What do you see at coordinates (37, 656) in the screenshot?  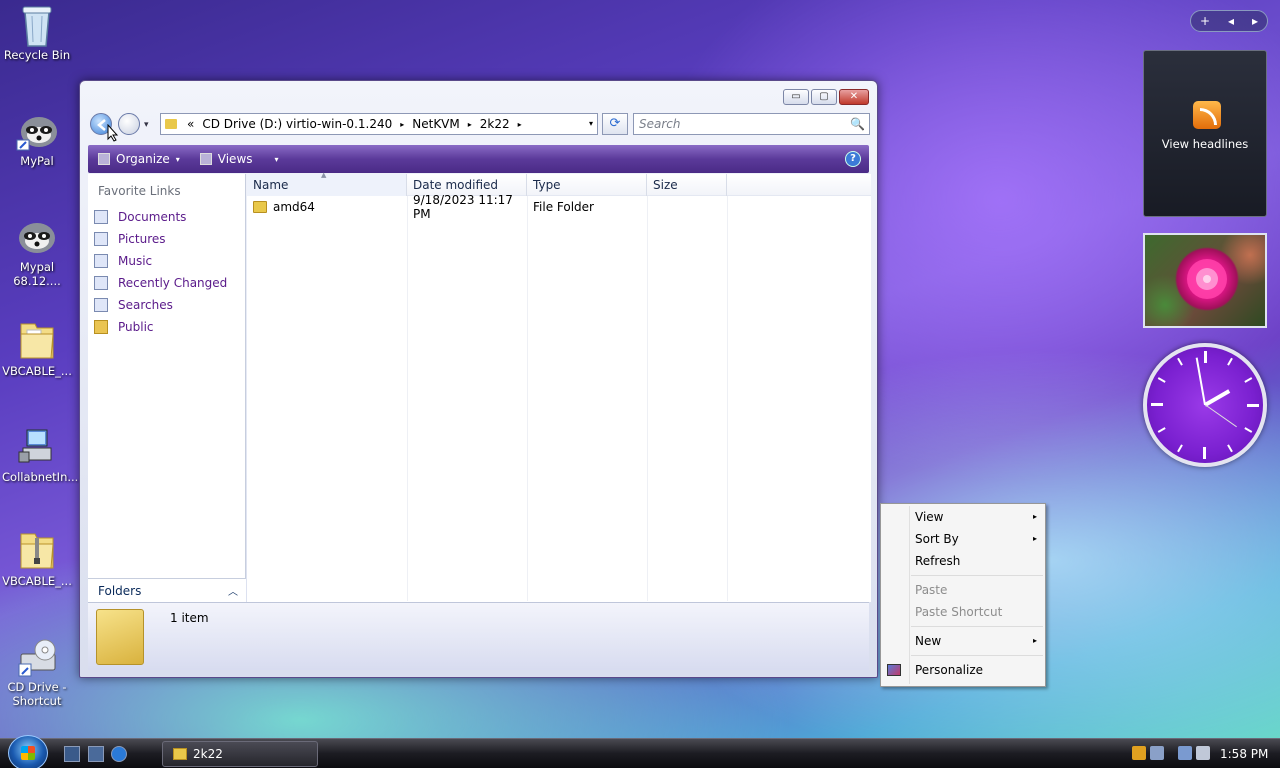 I see `cd-drive-icon` at bounding box center [37, 656].